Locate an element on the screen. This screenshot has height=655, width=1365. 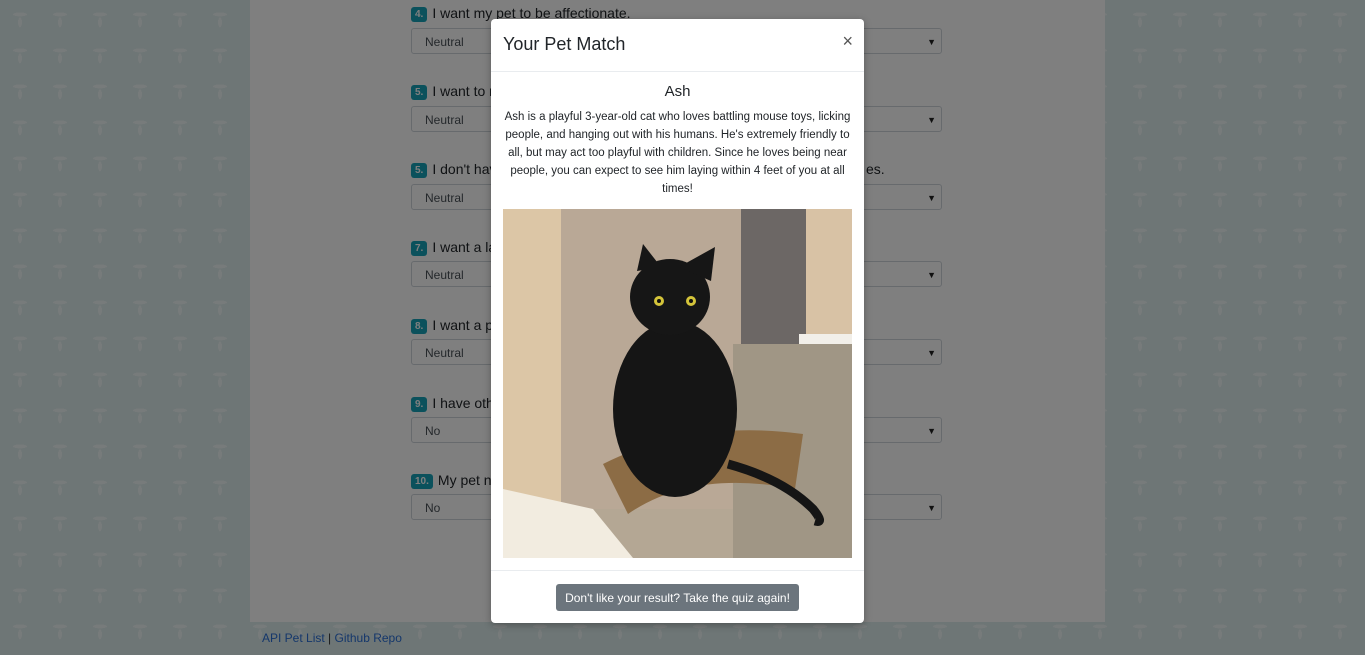
cat-photo-illustration is located at coordinates (677, 383).